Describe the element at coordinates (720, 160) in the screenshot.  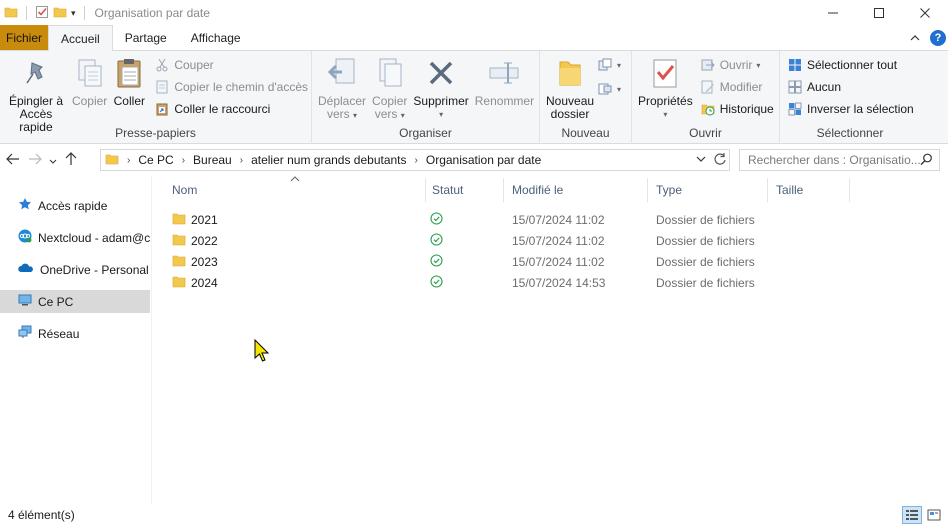
I see `refresh-icon` at that location.